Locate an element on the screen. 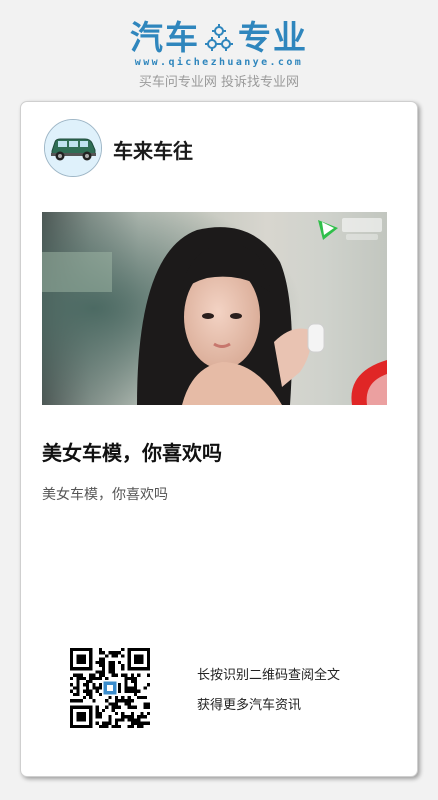 Image resolution: width=438 pixels, height=800 pixels. qr-promo-text: 获得更多汽车资讯 is located at coordinates (249, 705).